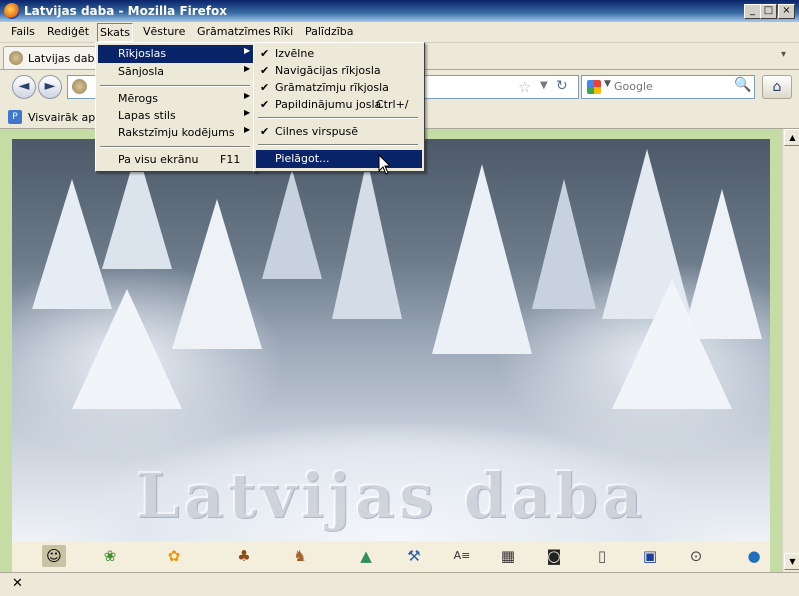  I want to click on bookmark-star-icon: ☆, so click(524, 87).